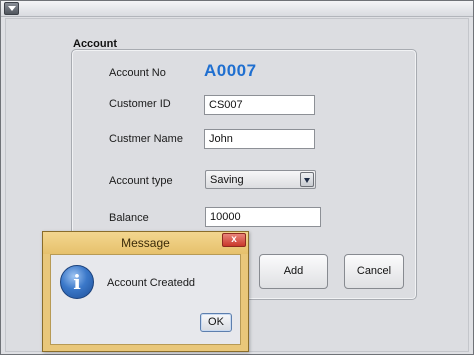 The width and height of the screenshot is (474, 355). I want to click on window-title-bar, so click(237, 9).